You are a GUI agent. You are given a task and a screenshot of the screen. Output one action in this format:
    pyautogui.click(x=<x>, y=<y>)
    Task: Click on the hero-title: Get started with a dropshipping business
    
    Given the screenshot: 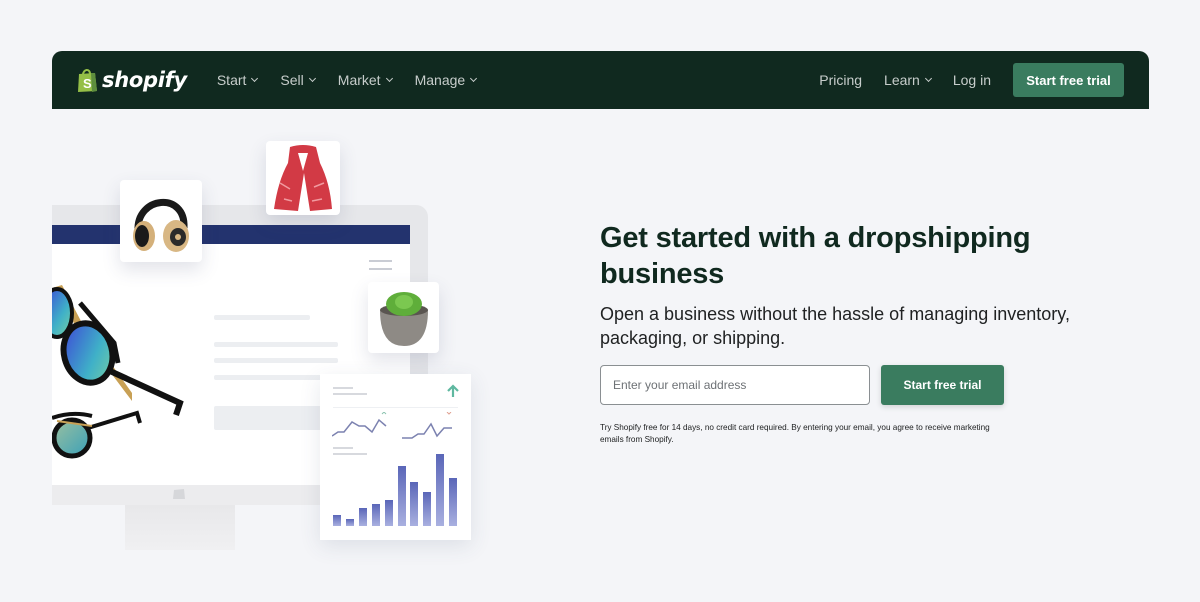 What is the action you would take?
    pyautogui.click(x=815, y=256)
    